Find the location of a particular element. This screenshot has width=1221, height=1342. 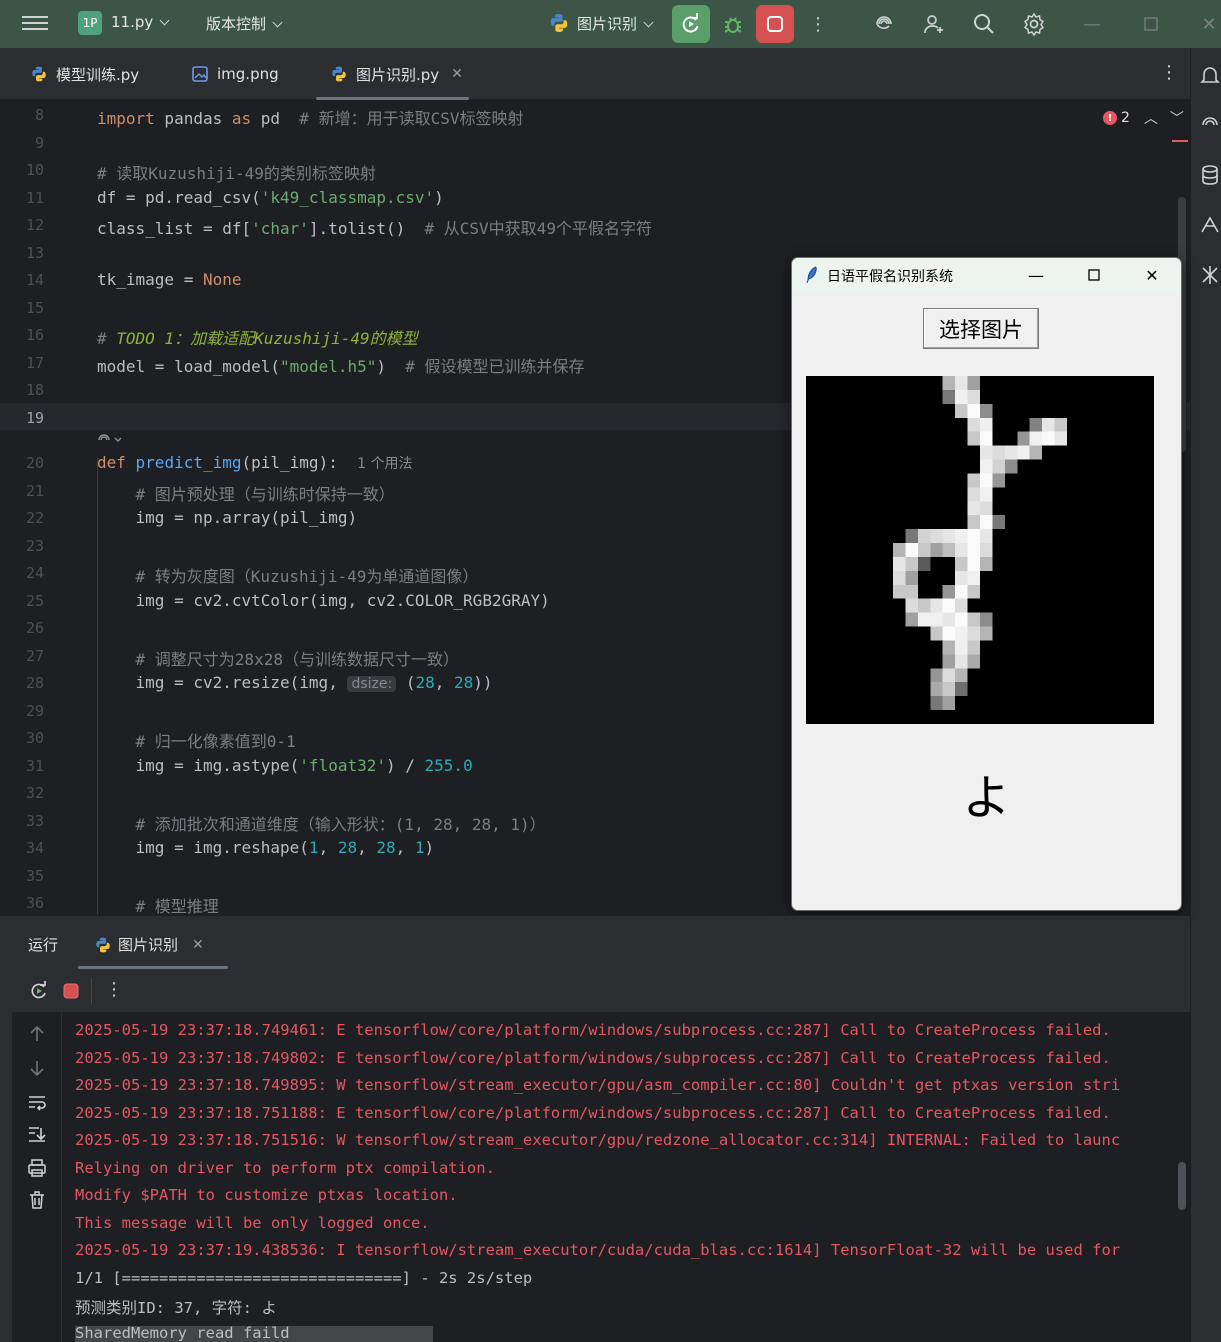

code-line: tk_image = None is located at coordinates (169, 279).